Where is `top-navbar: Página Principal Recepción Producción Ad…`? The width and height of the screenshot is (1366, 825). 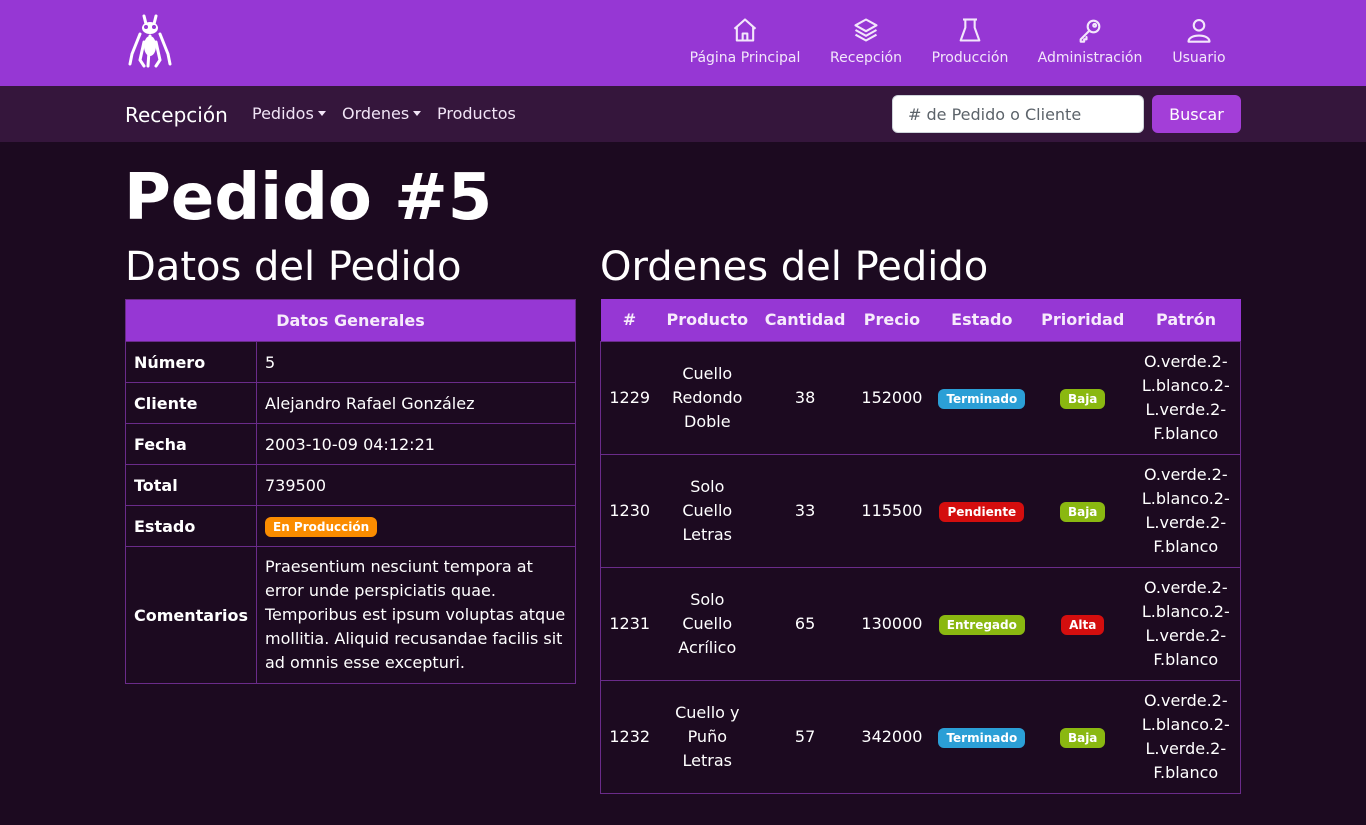 top-navbar: Página Principal Recepción Producción Ad… is located at coordinates (683, 43).